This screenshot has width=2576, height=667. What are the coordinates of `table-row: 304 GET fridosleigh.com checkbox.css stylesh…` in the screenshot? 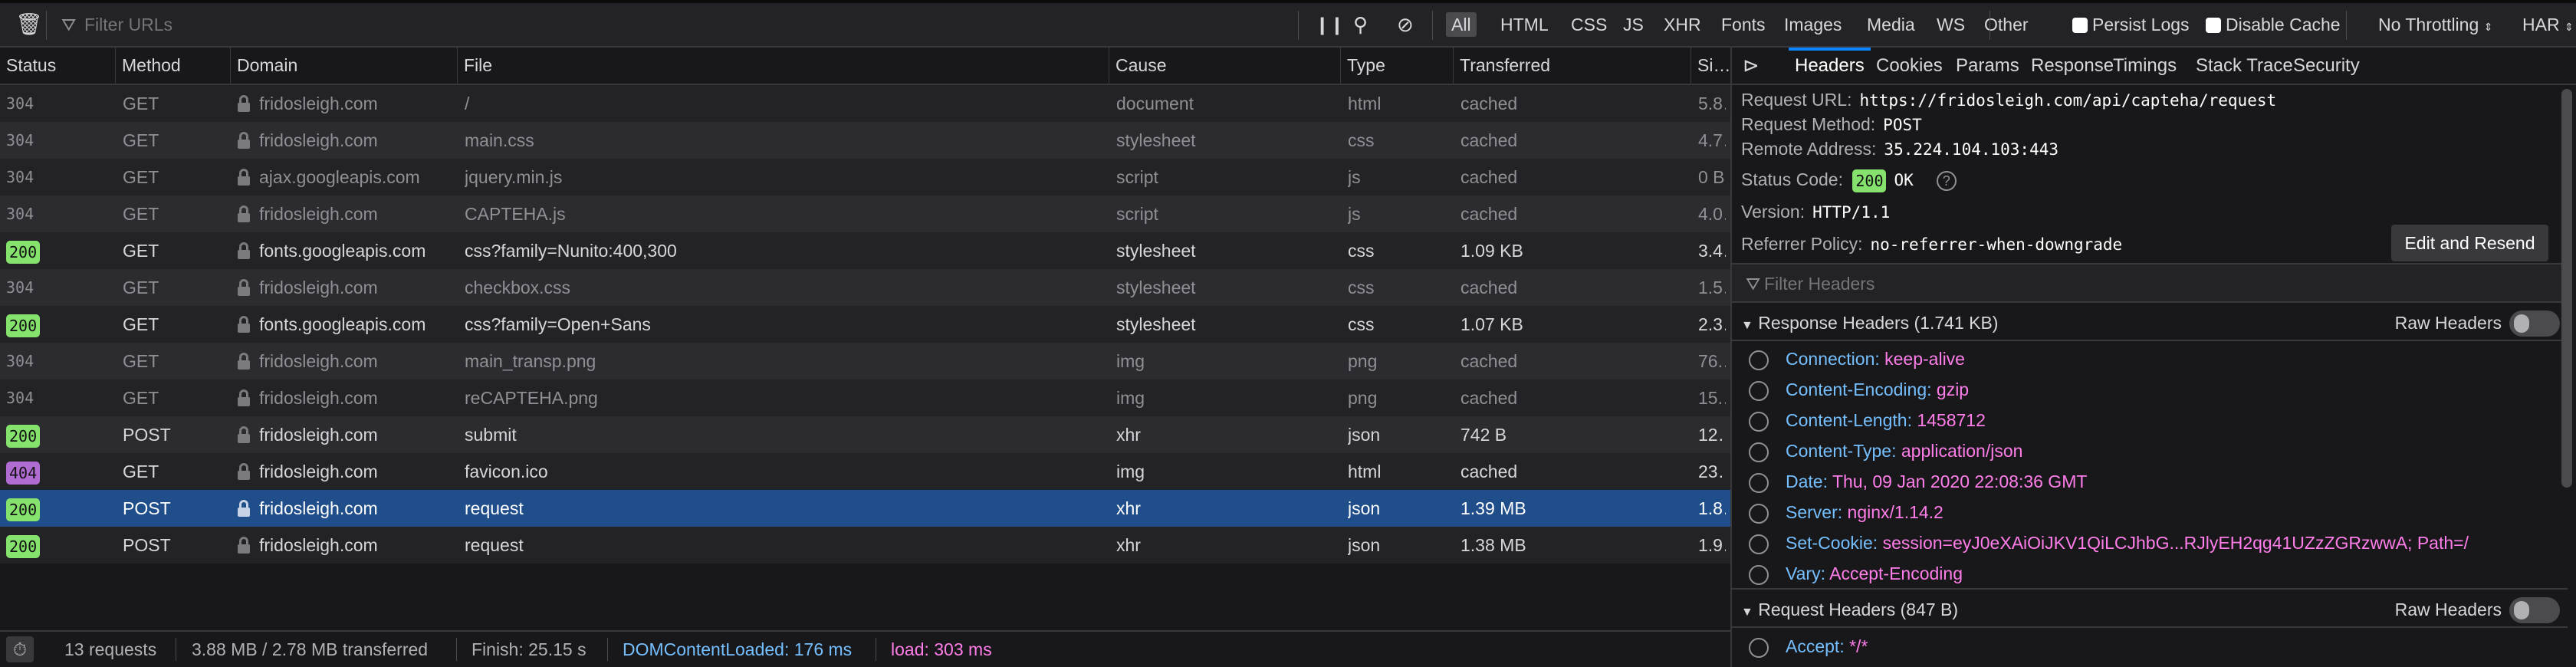 It's located at (865, 287).